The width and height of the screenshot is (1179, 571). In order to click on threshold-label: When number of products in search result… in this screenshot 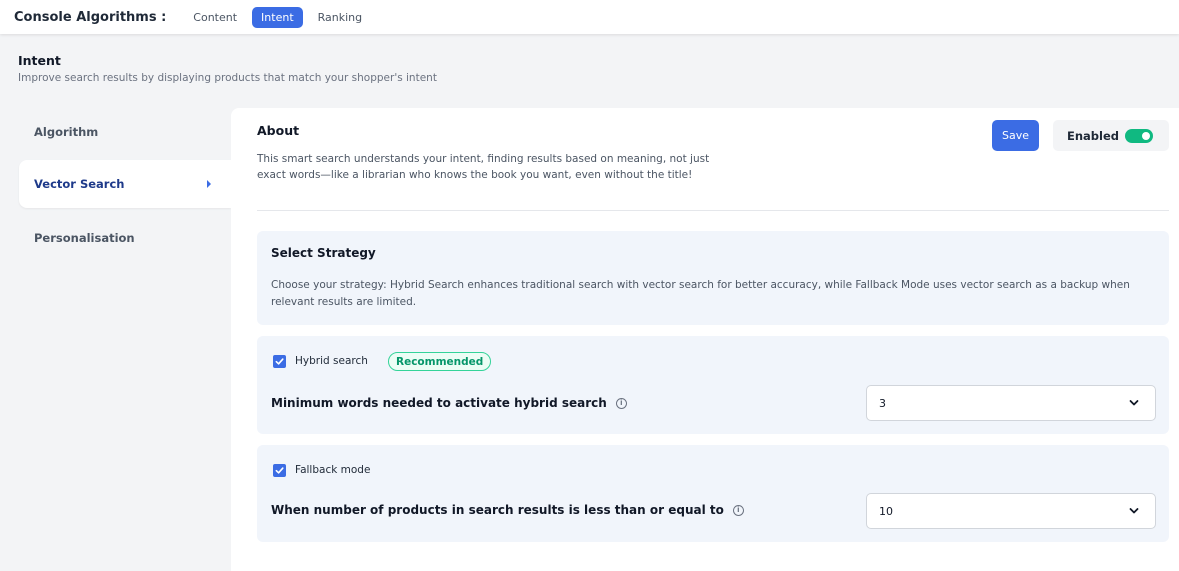, I will do `click(507, 510)`.